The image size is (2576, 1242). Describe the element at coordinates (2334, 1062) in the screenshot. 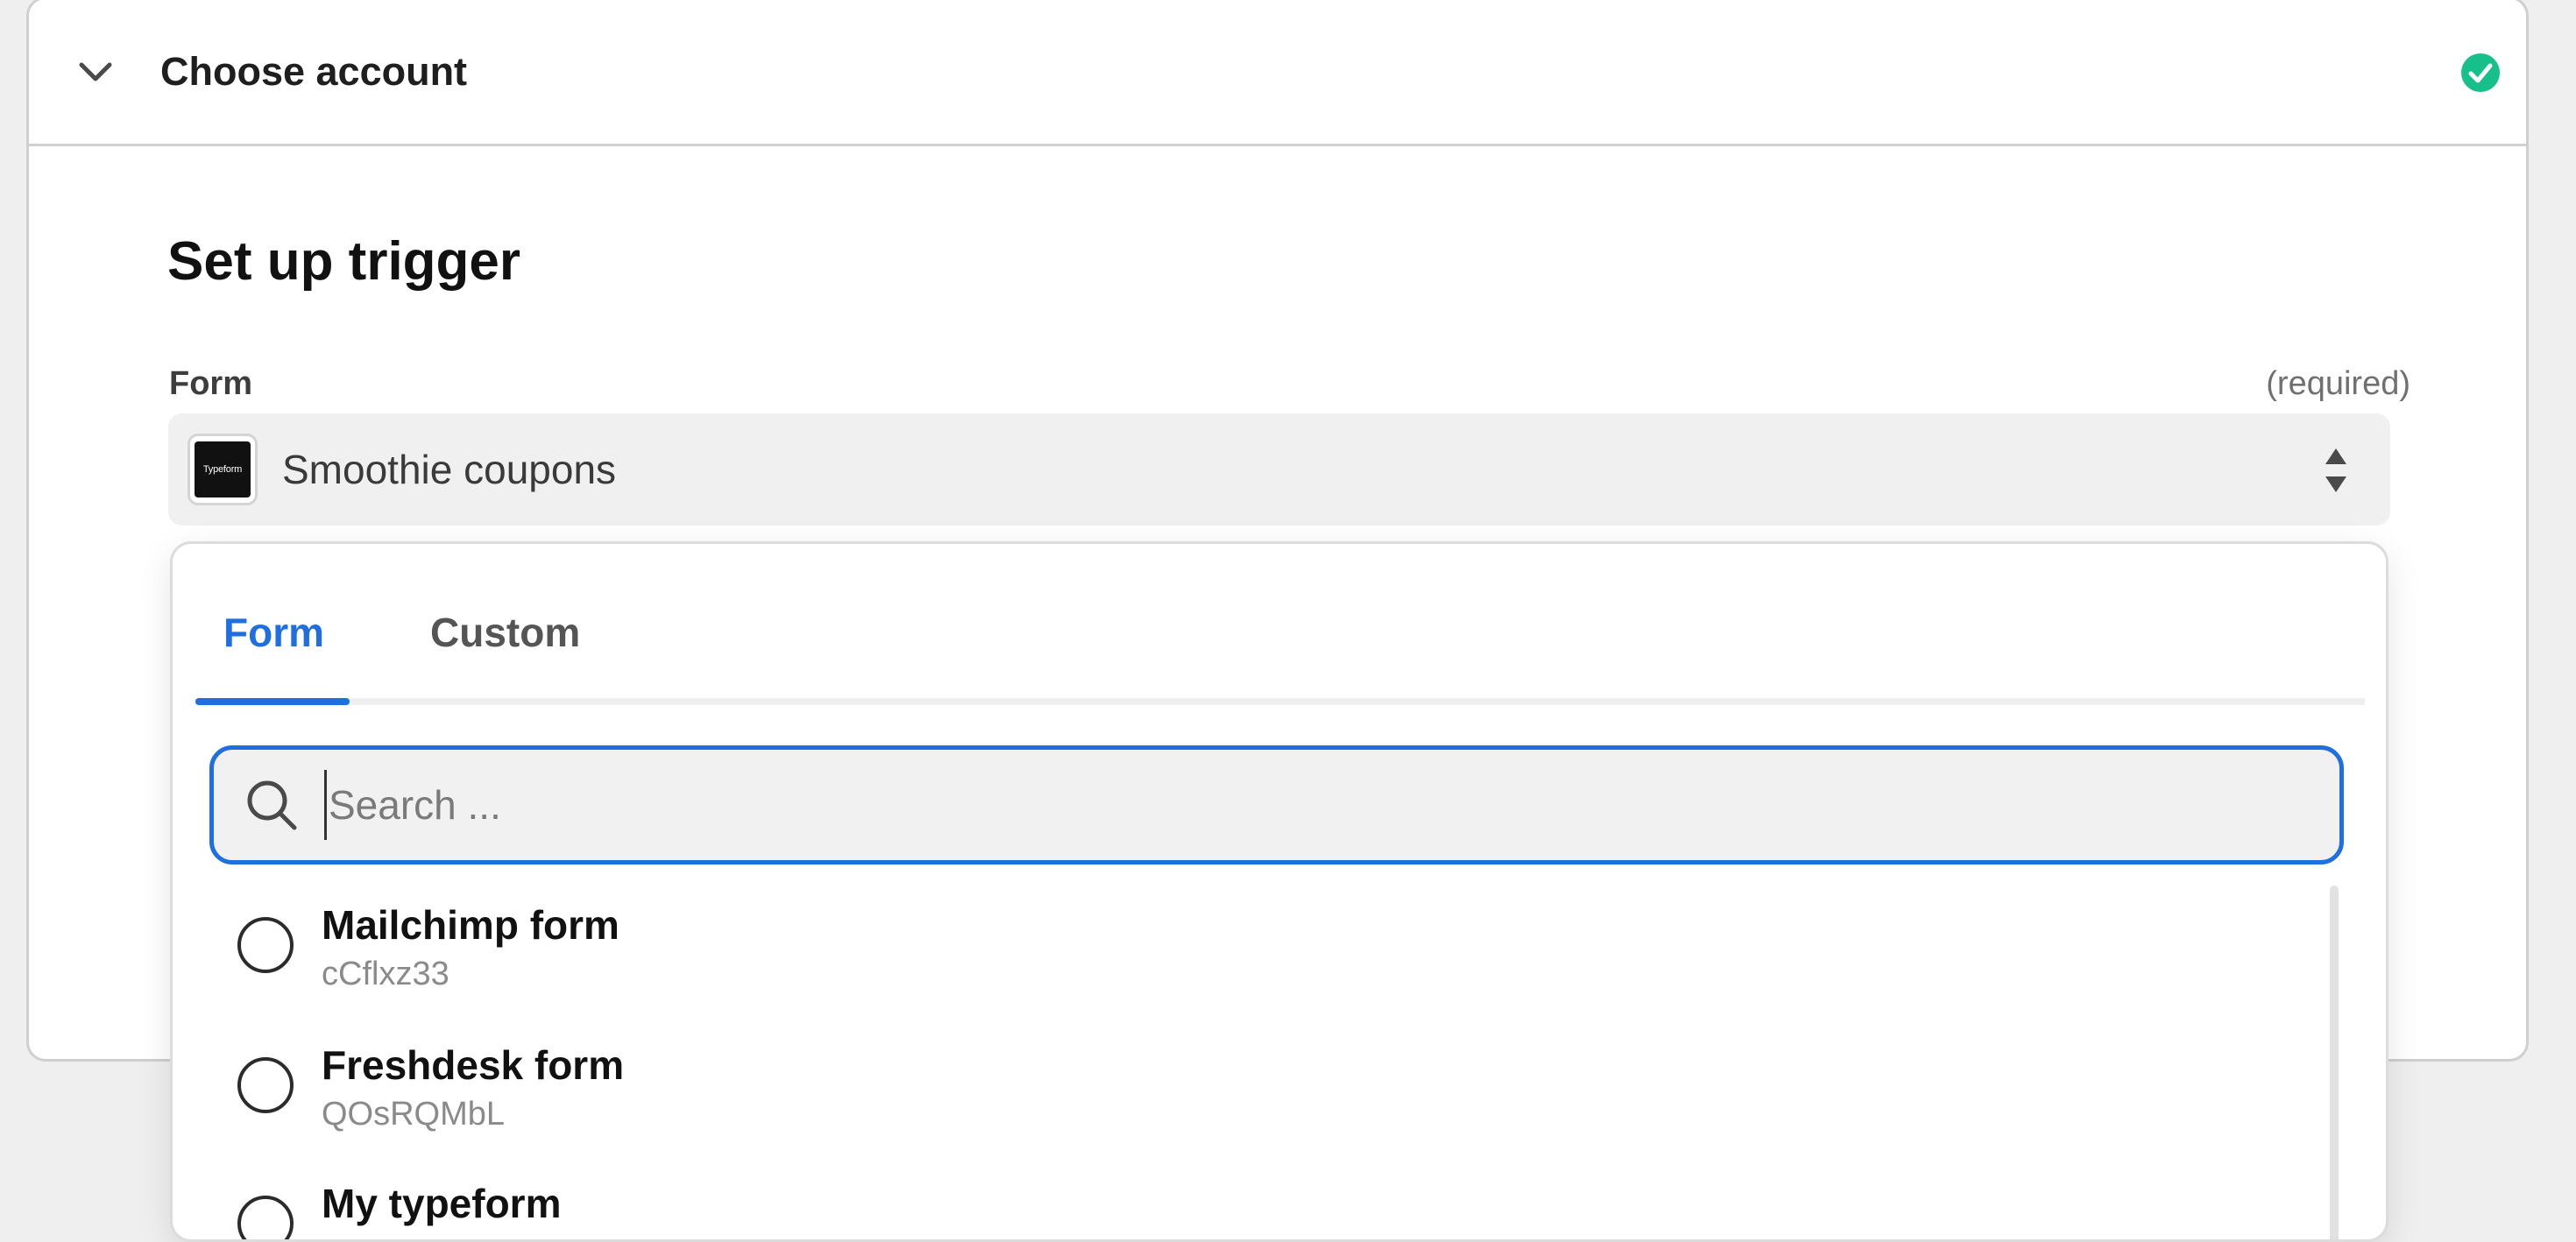

I see `list-scrollbar` at that location.